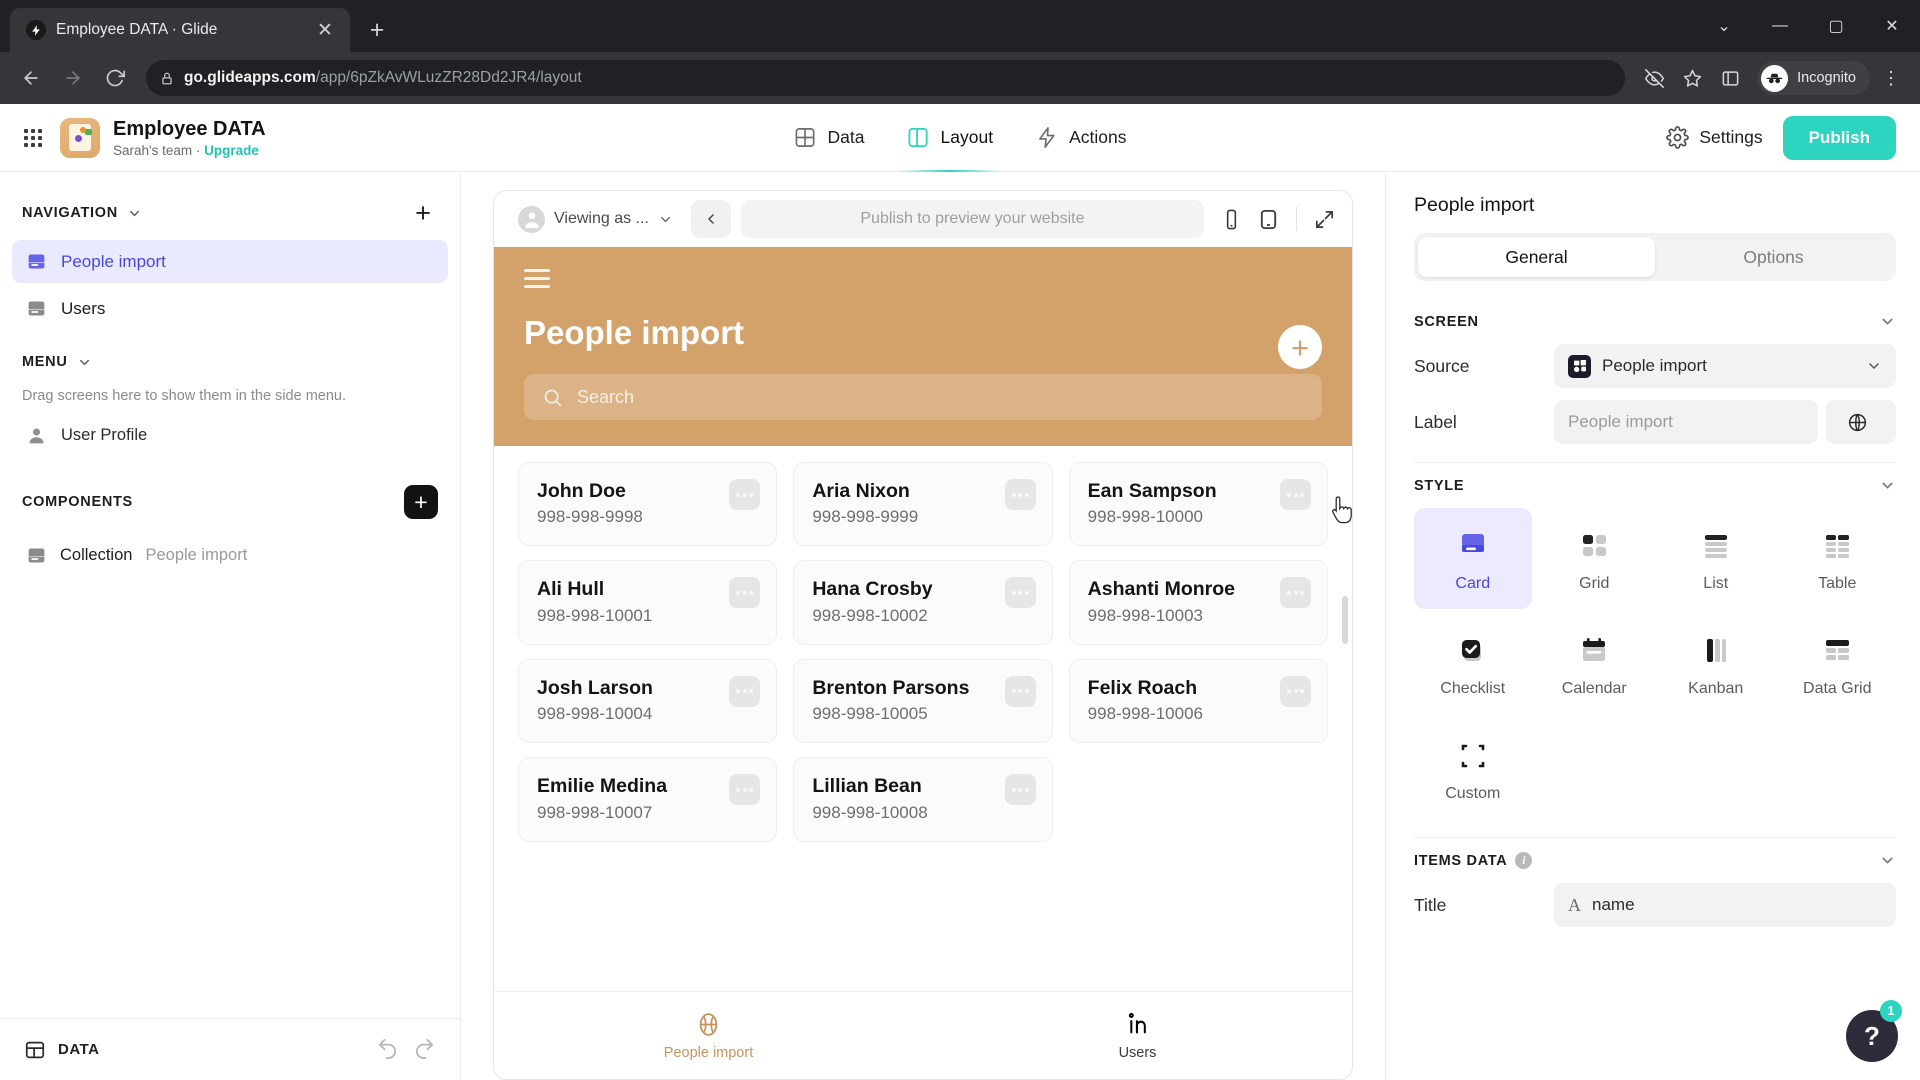 This screenshot has height=1080, width=1920. I want to click on tab-actions: Actions, so click(1080, 137).